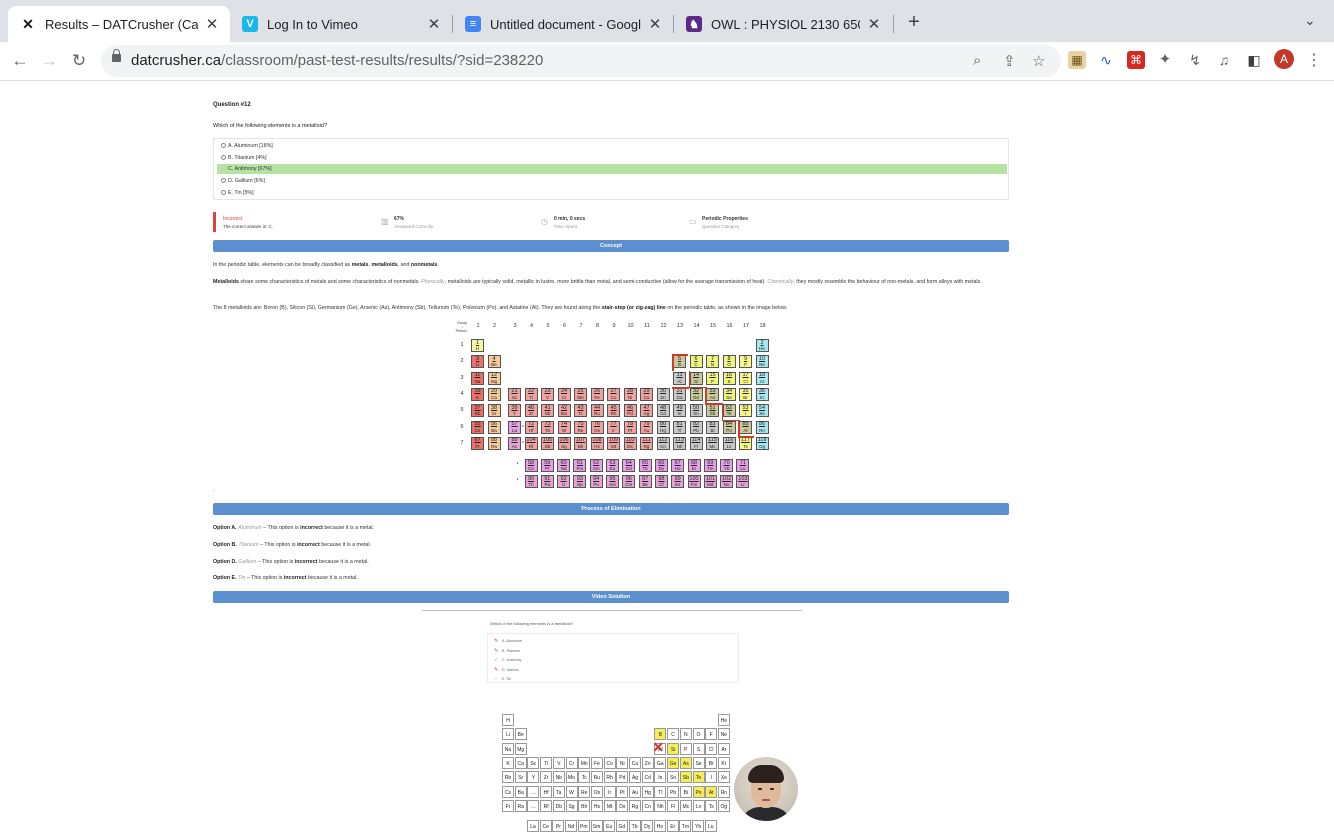 This screenshot has width=1334, height=834. What do you see at coordinates (723, 791) in the screenshot?
I see `video-element-rn: Rn` at bounding box center [723, 791].